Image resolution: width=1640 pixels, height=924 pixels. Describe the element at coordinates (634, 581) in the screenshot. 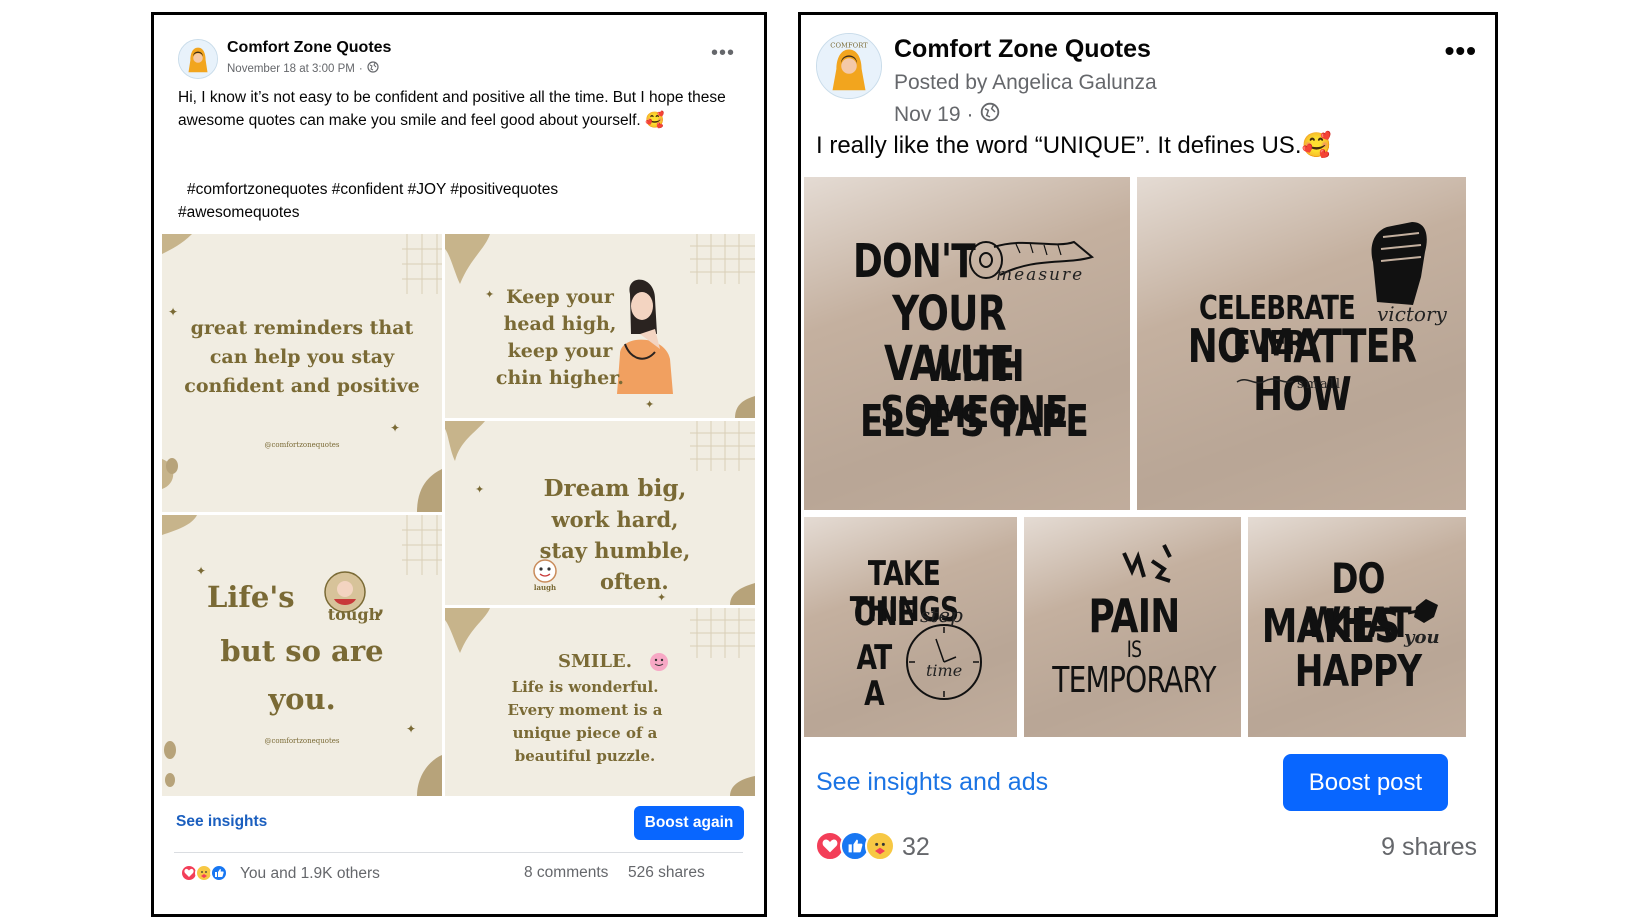

I see `quote-line-4: often.` at that location.